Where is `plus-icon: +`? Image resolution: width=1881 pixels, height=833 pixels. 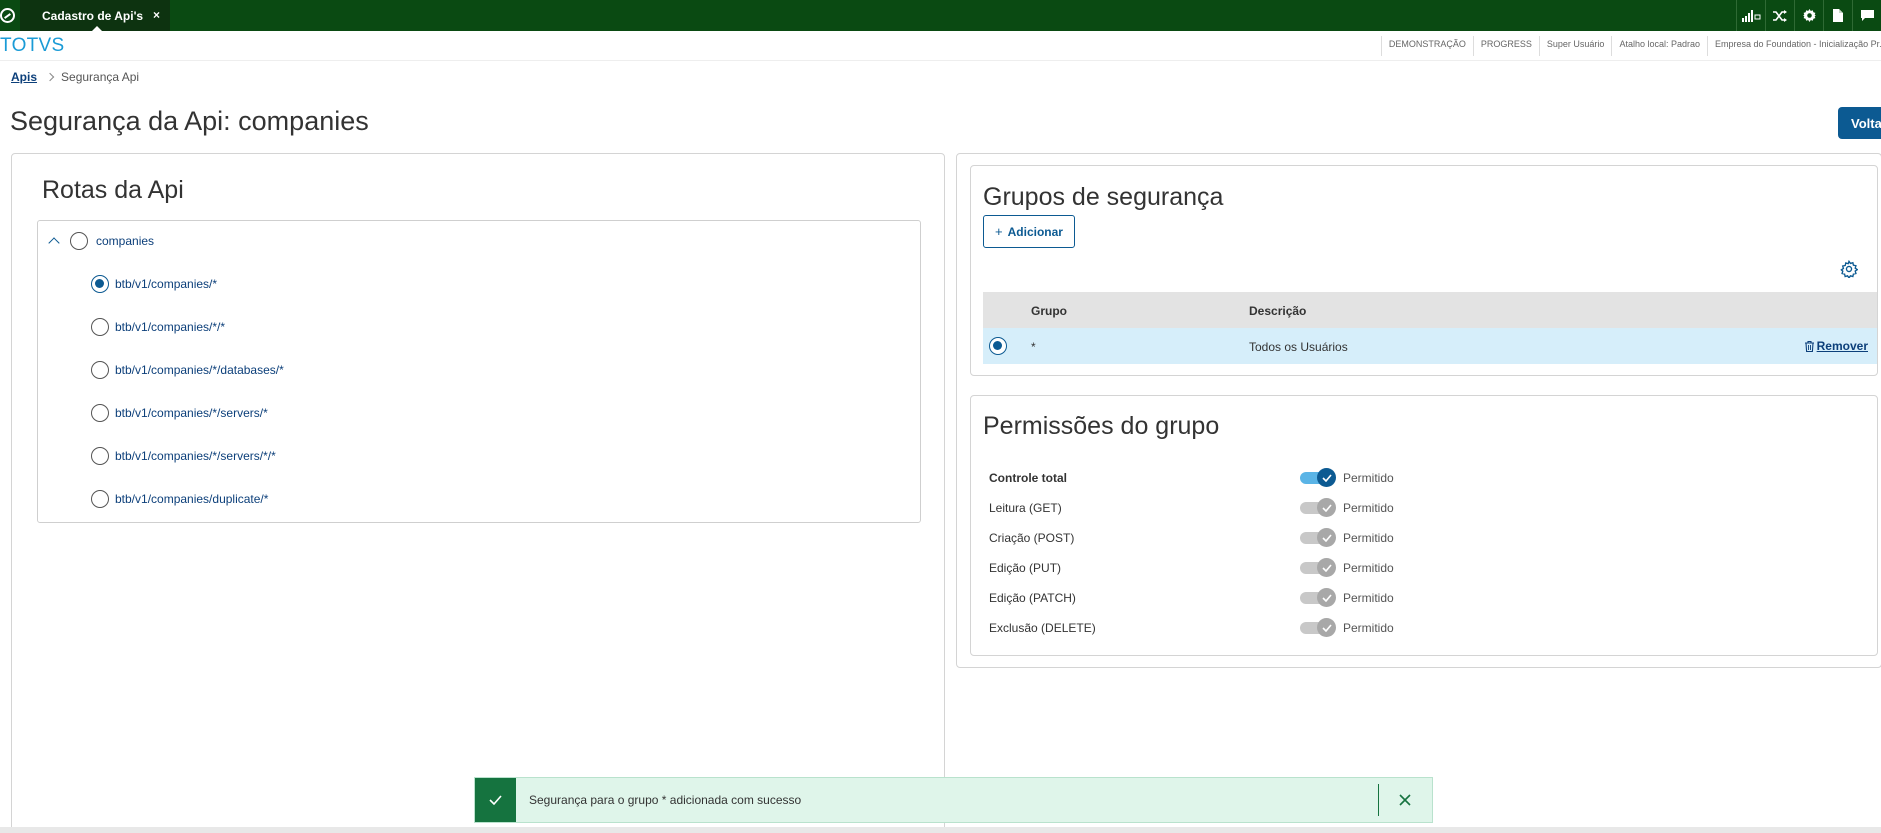 plus-icon: + is located at coordinates (999, 231).